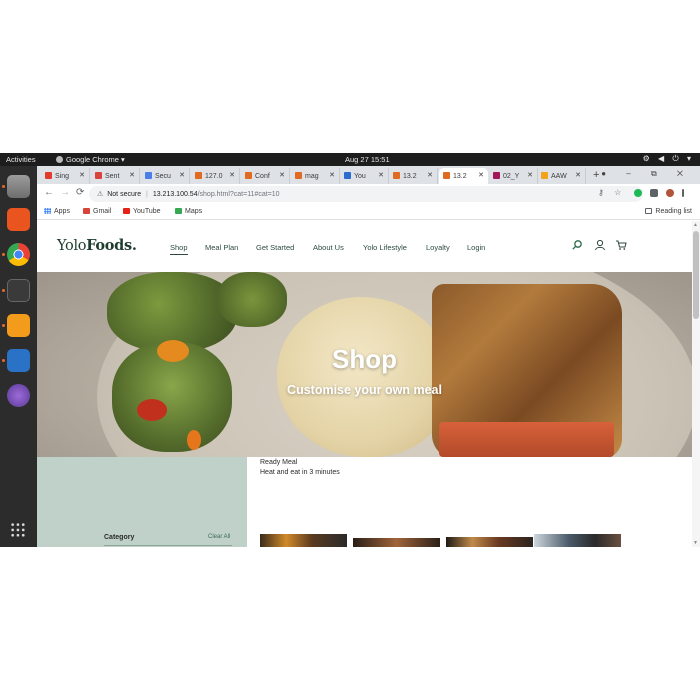  What do you see at coordinates (646, 174) in the screenshot?
I see `window-controls: ● – ⧉ ✕` at bounding box center [646, 174].